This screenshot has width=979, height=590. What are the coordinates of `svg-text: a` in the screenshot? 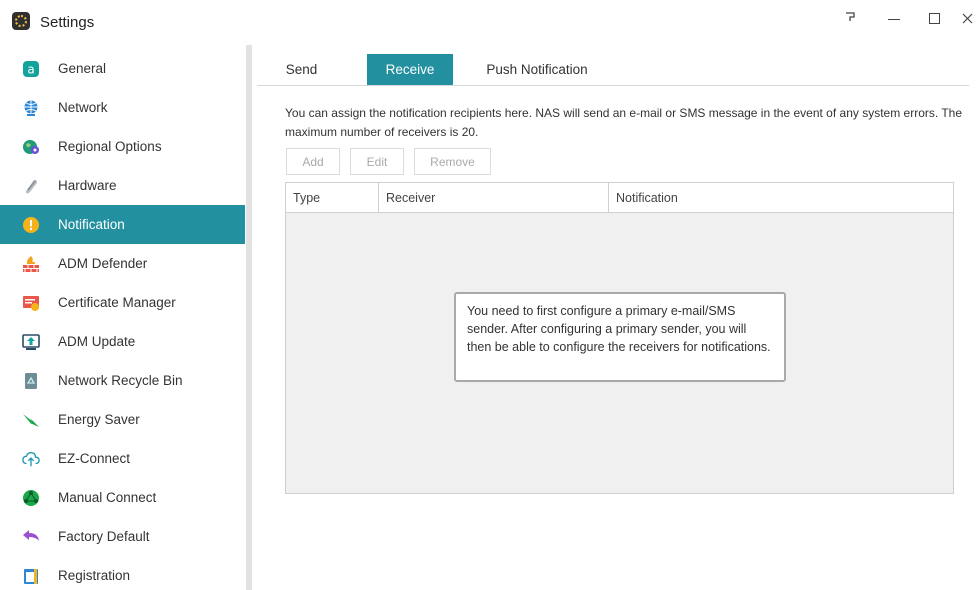 It's located at (30, 69).